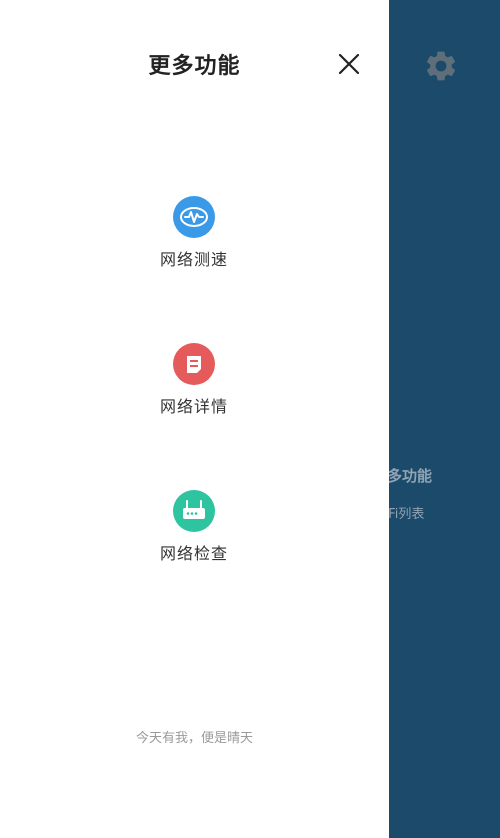  What do you see at coordinates (194, 364) in the screenshot?
I see `details-icon` at bounding box center [194, 364].